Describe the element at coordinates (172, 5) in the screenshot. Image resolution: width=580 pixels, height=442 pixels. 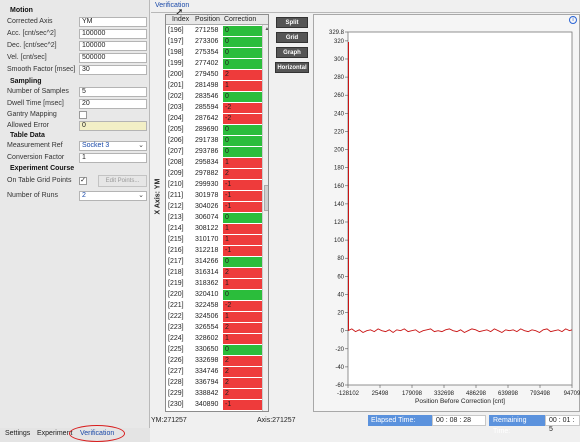
I see `tab-verification-top: Verification` at that location.